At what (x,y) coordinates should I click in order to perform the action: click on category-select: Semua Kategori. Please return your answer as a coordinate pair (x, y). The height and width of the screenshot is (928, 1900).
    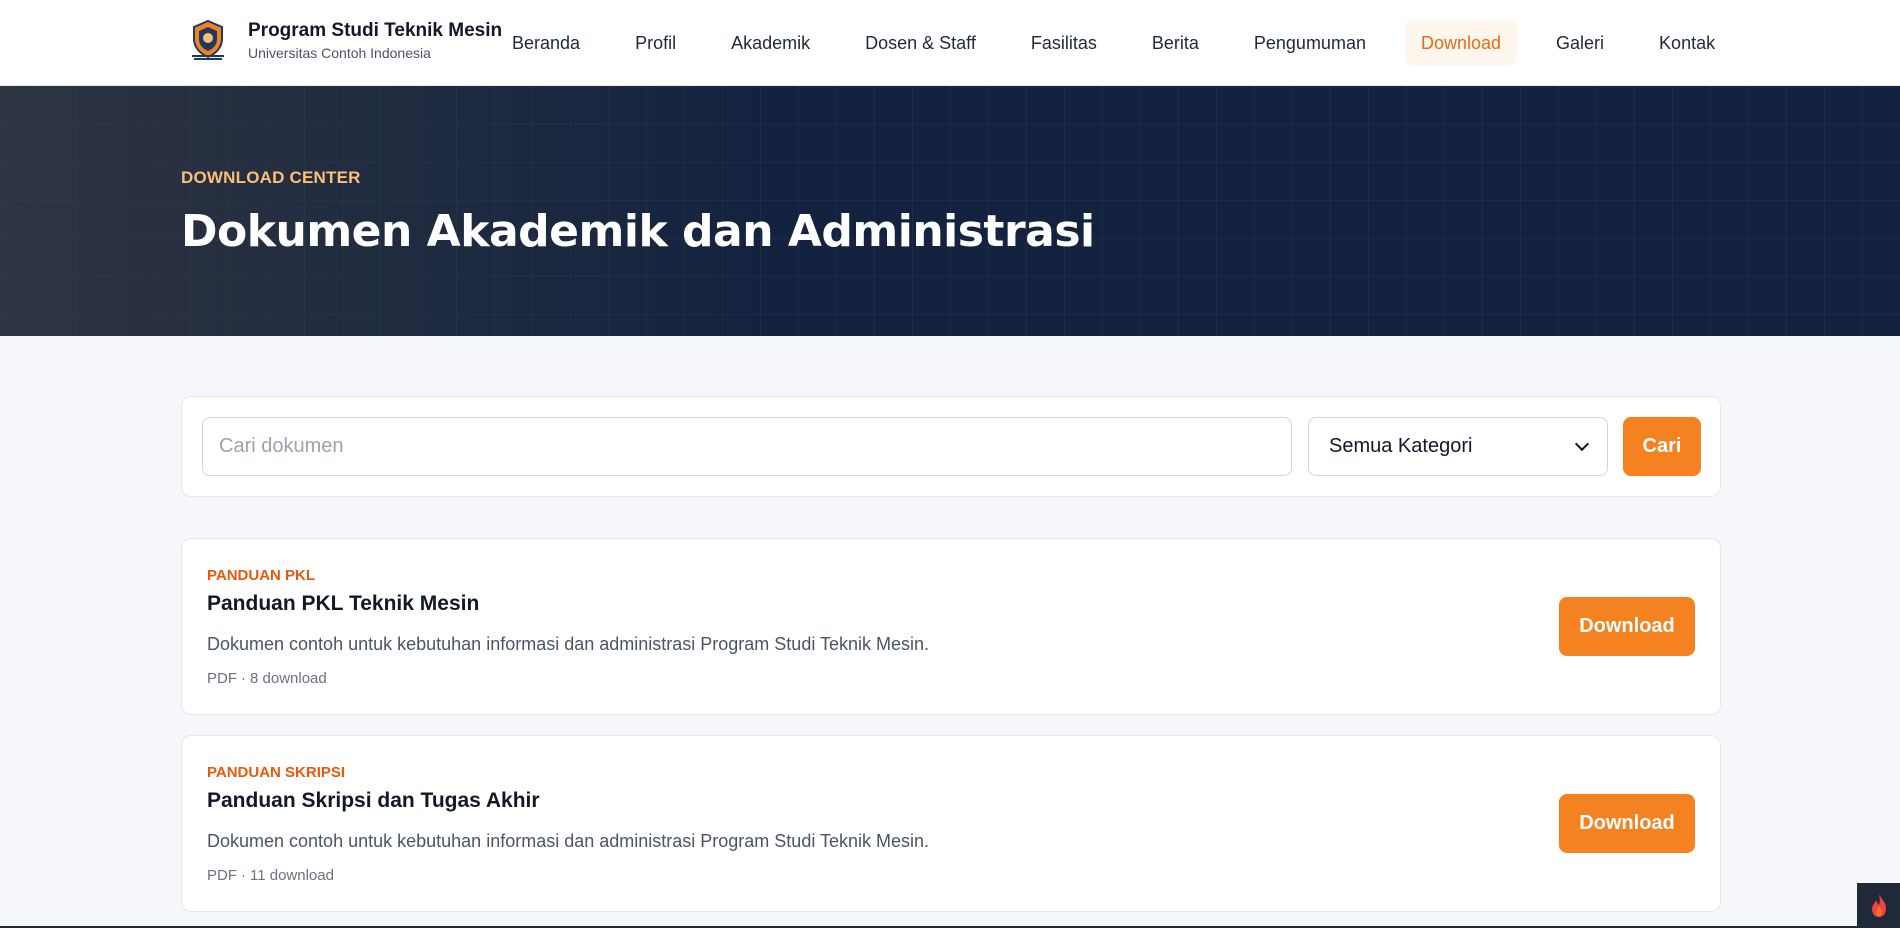
    Looking at the image, I should click on (1458, 446).